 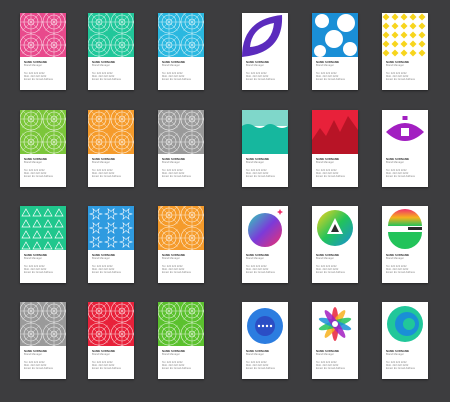 I want to click on card-pattern-dots-circle, so click(x=265, y=324).